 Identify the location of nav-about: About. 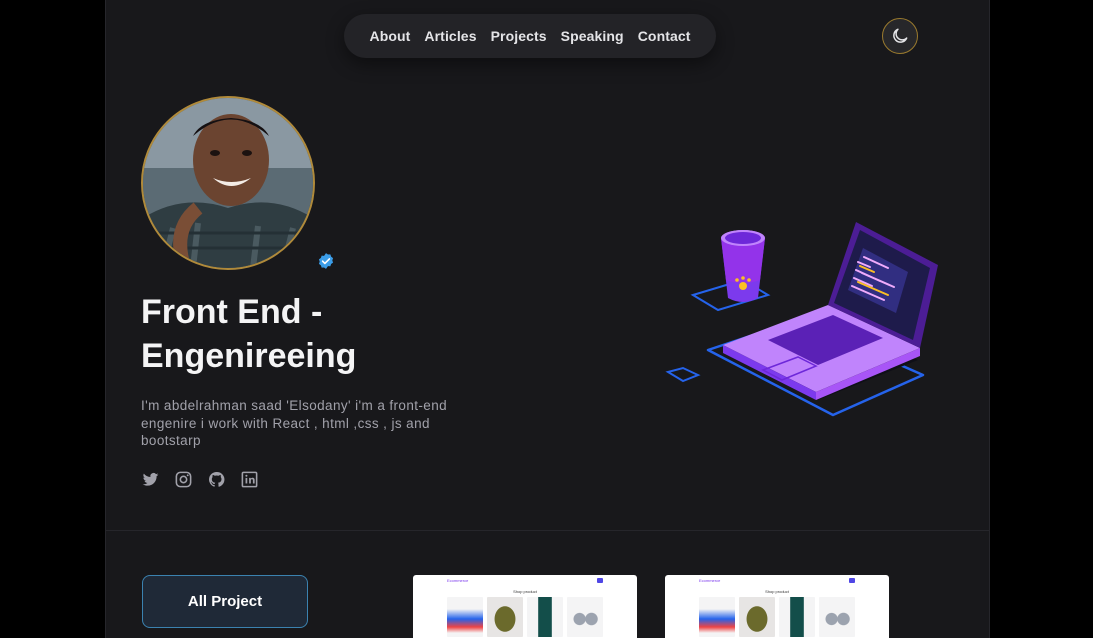
(389, 36).